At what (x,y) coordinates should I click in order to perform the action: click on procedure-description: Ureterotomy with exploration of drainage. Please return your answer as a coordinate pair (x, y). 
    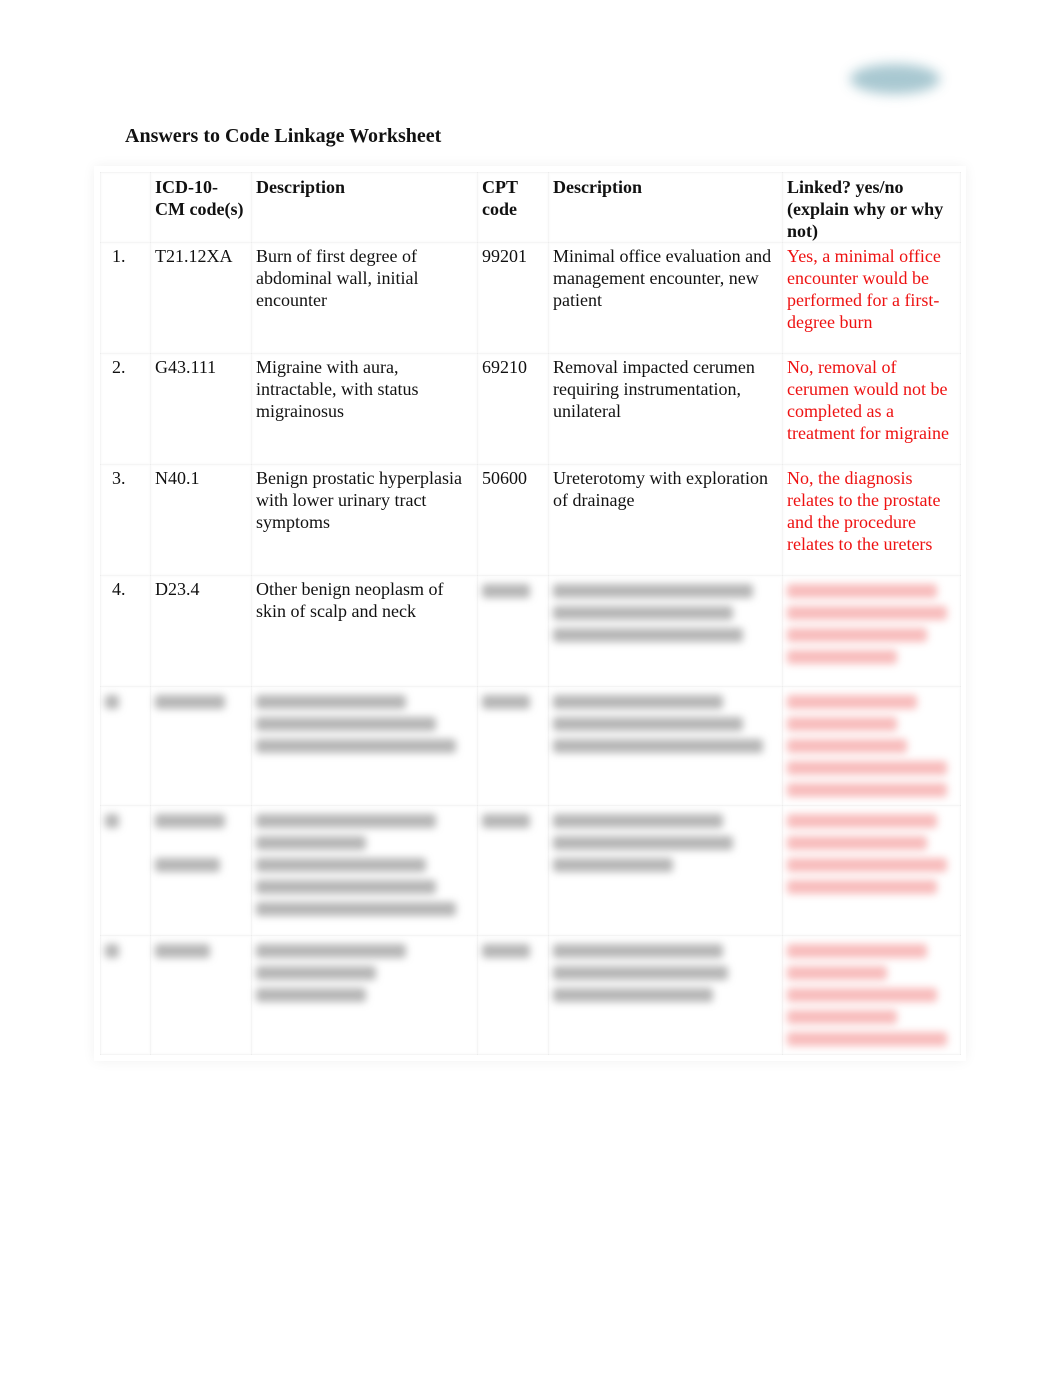
    Looking at the image, I should click on (665, 520).